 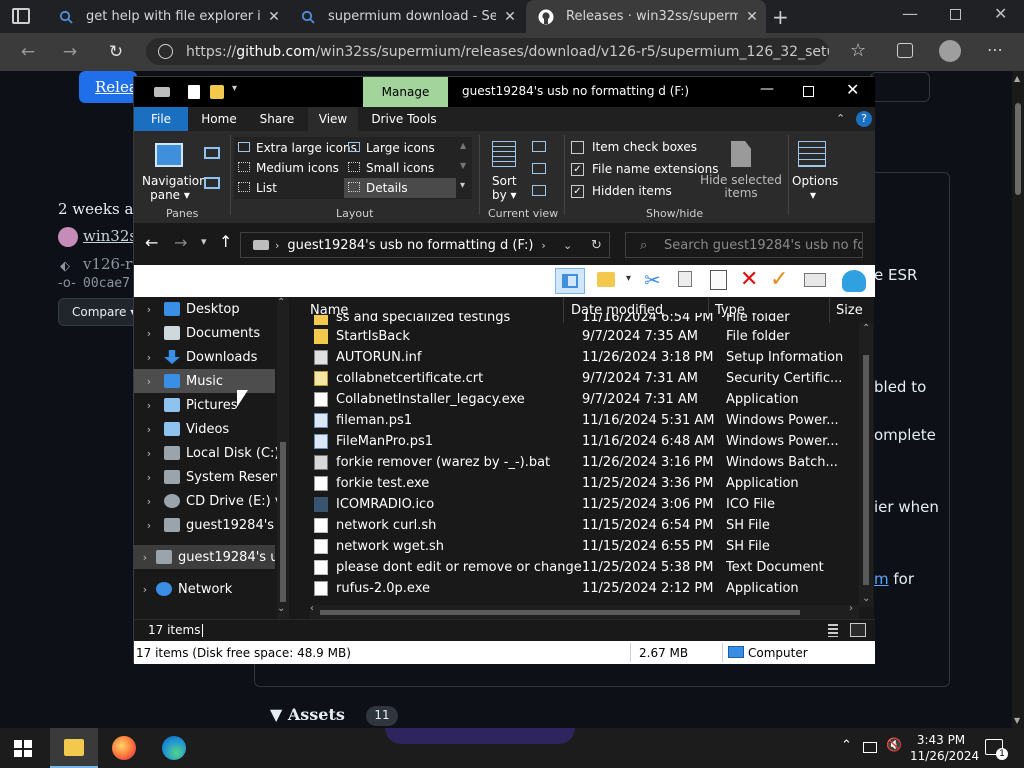 What do you see at coordinates (866, 465) in the screenshot?
I see `file-pane-vscrollbar` at bounding box center [866, 465].